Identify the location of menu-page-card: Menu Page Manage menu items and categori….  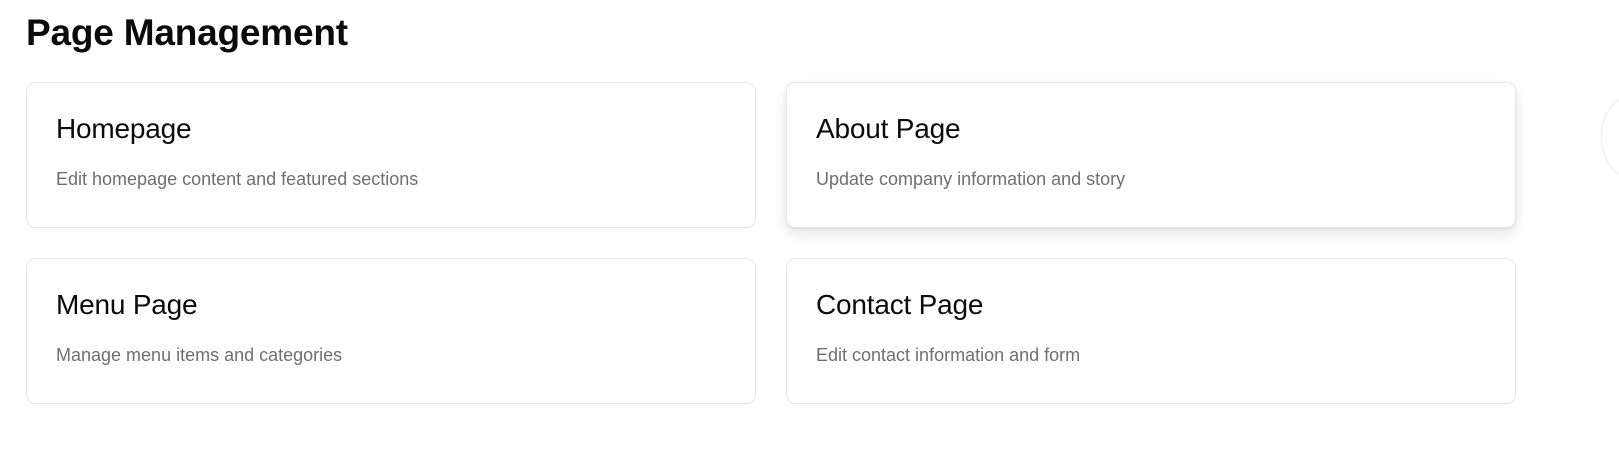
(391, 331).